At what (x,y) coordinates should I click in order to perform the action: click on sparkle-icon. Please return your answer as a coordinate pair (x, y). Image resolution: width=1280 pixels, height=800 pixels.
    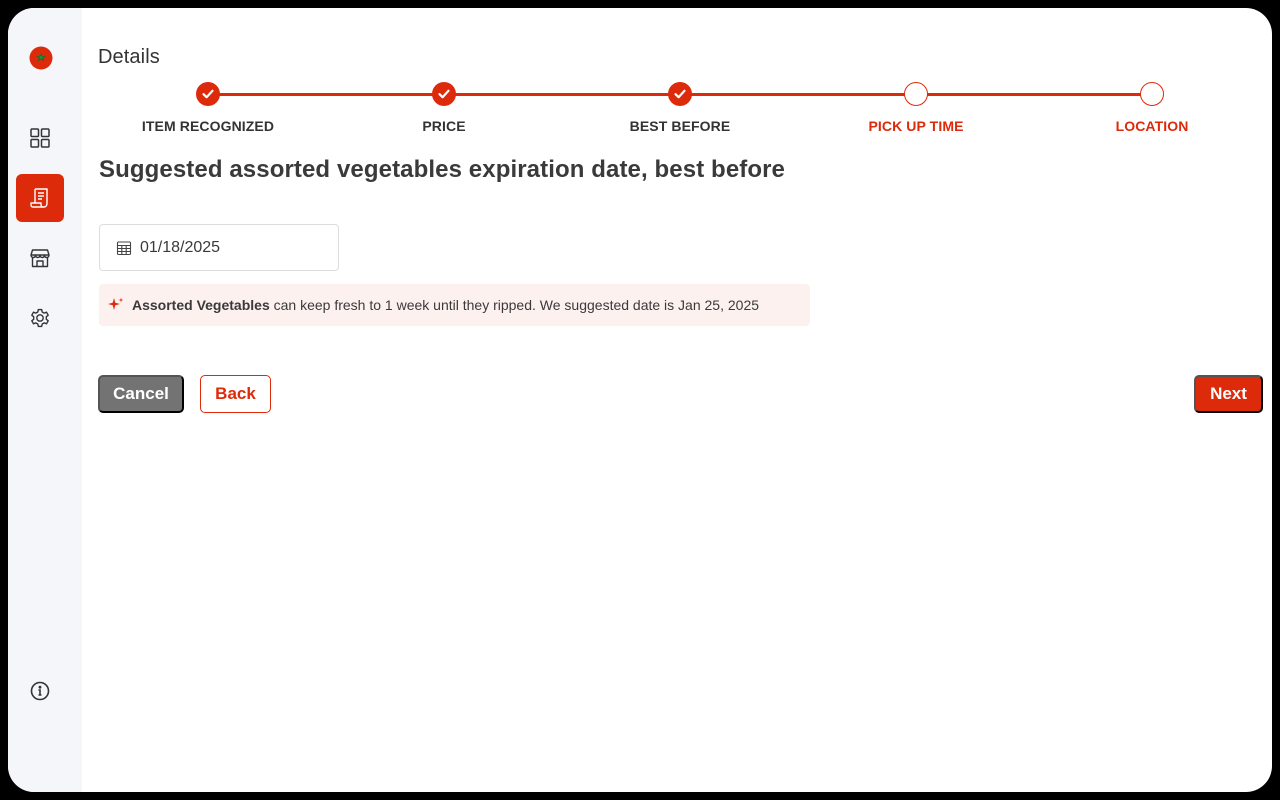
    Looking at the image, I should click on (116, 303).